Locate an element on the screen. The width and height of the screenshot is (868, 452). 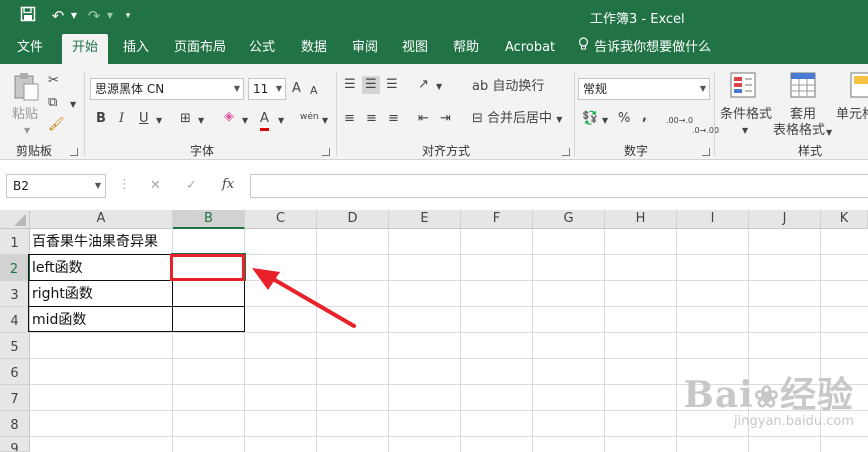
paste-dropdown-icon: ▼ is located at coordinates (27, 131).